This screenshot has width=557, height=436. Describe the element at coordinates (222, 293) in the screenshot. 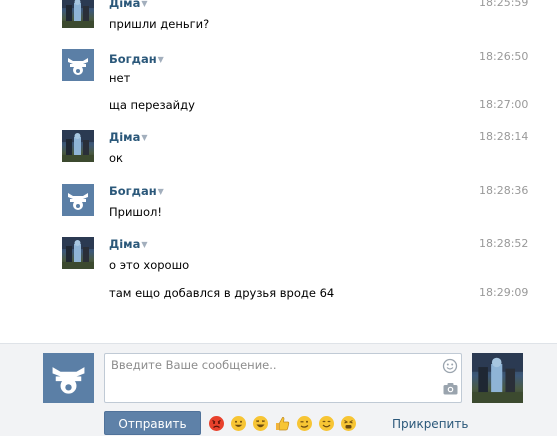

I see `message-text: там ещо добавлся в друзья вроде 64` at that location.